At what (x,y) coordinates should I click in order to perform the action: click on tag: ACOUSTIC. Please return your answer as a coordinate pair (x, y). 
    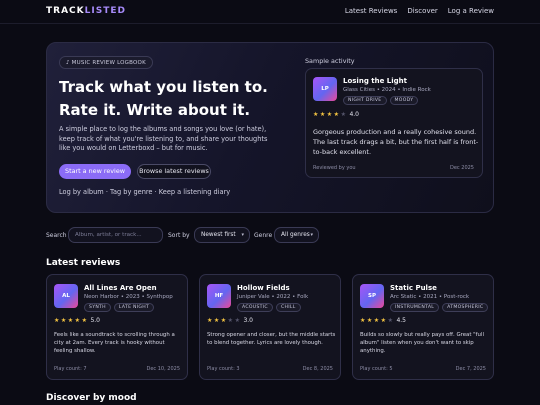
    Looking at the image, I should click on (255, 307).